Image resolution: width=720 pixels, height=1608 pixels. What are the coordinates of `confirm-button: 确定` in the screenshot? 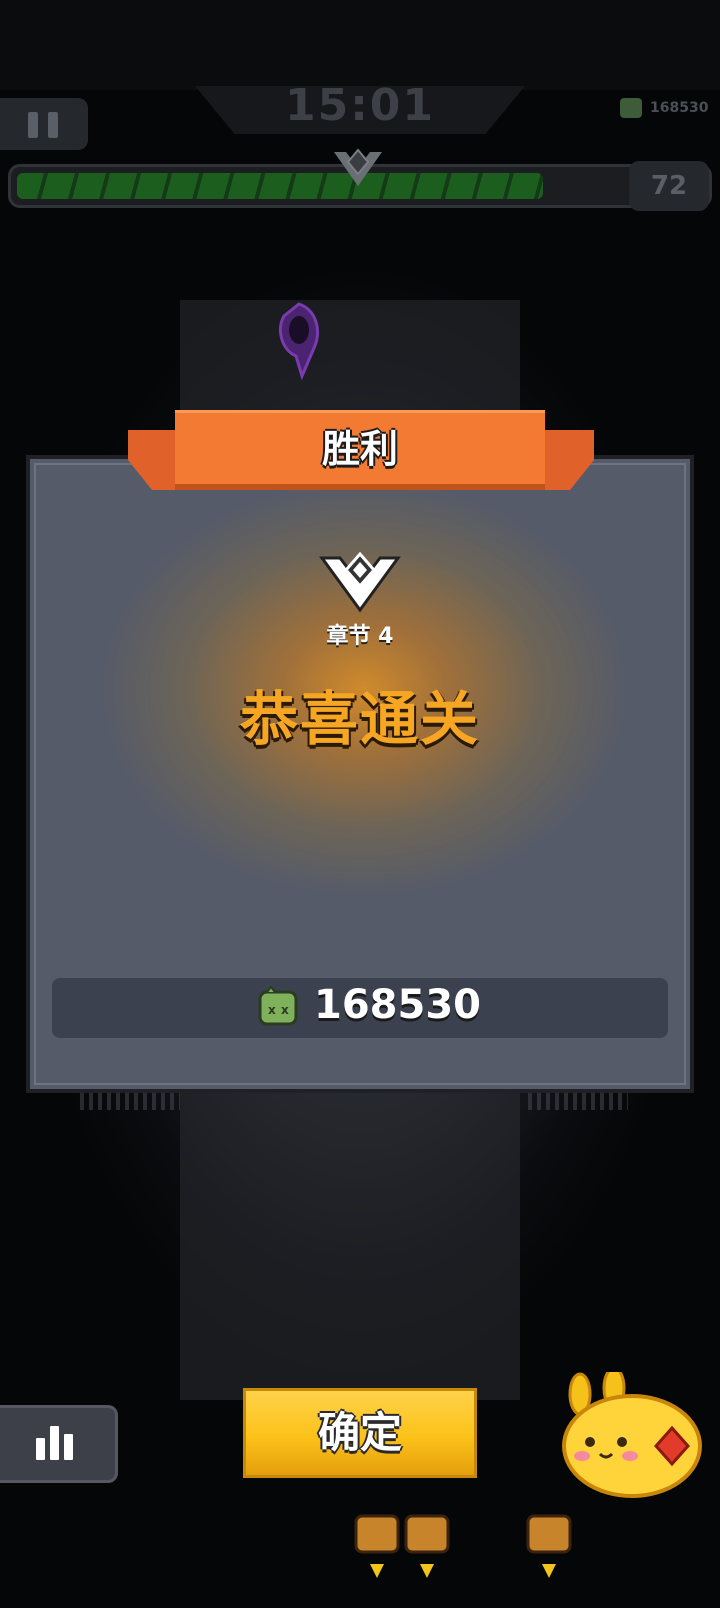 It's located at (360, 1433).